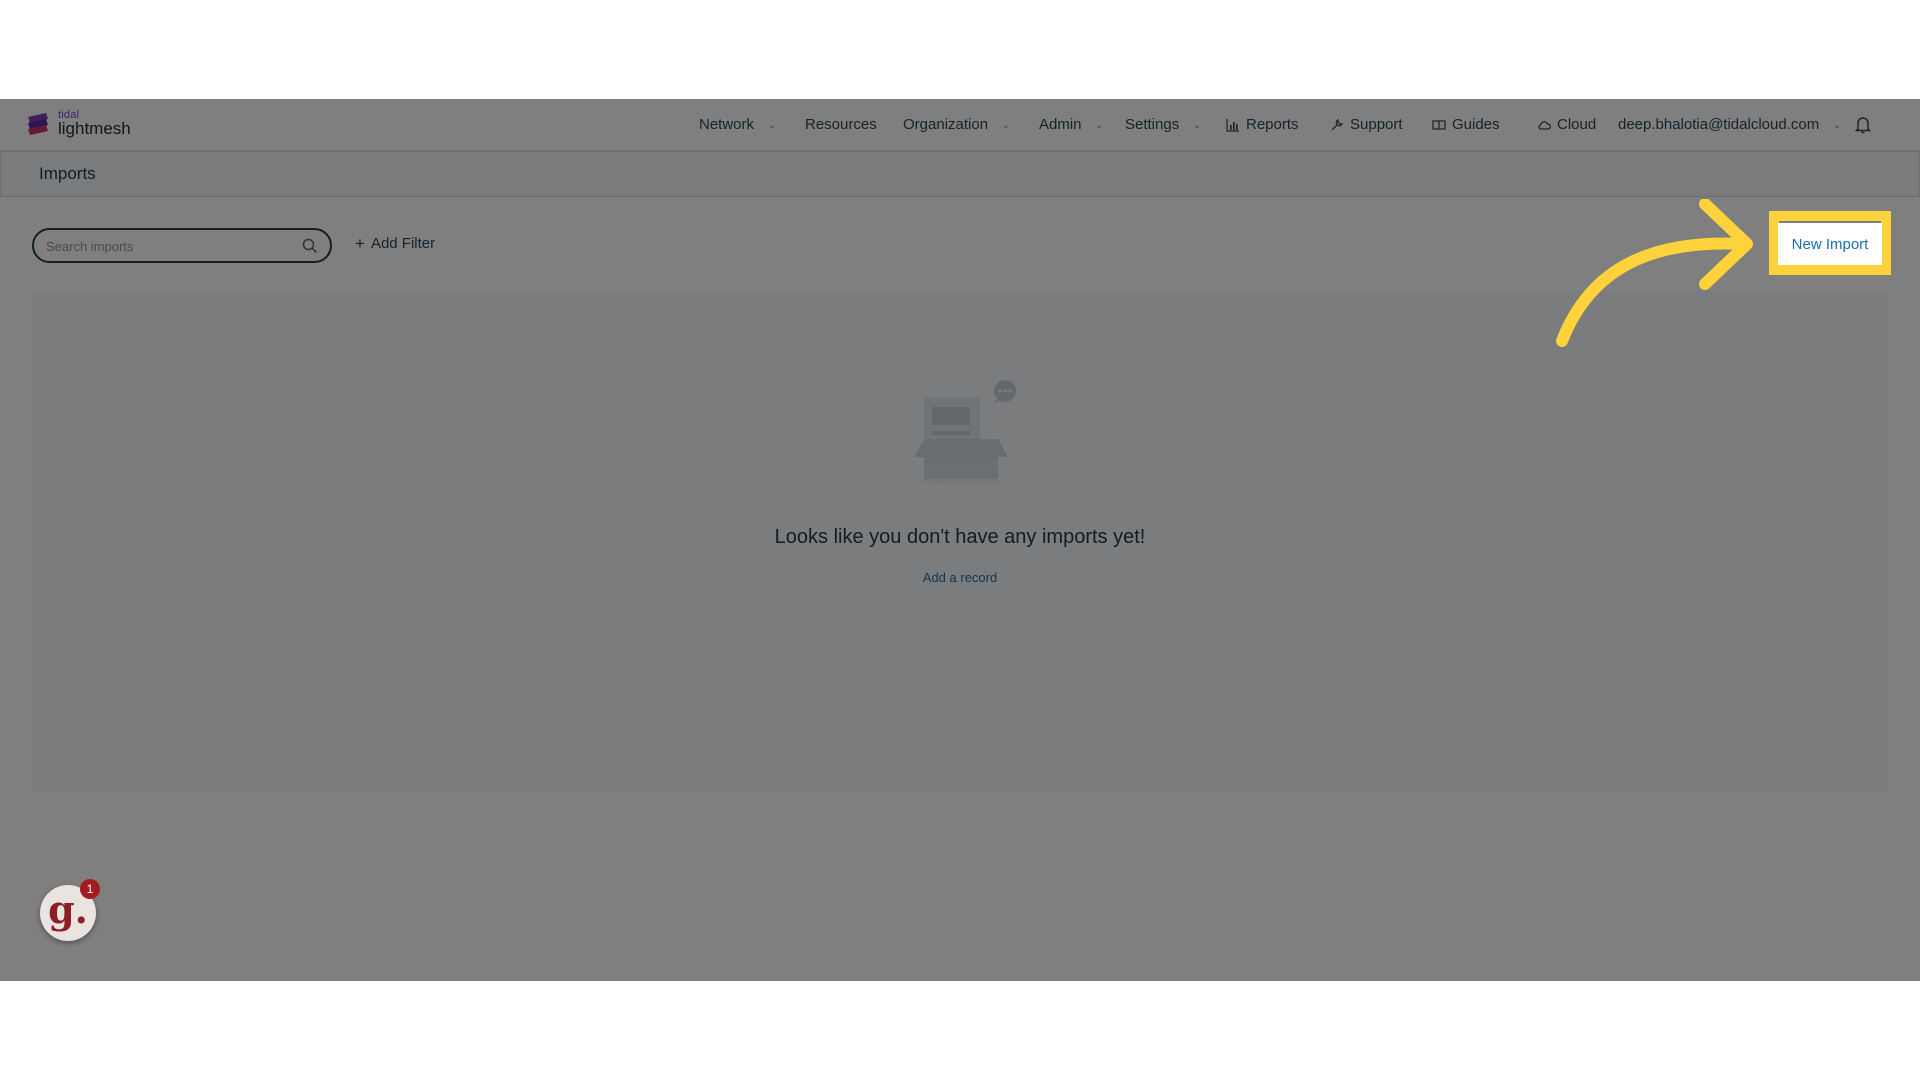 This screenshot has width=1920, height=1080. What do you see at coordinates (360, 243) in the screenshot?
I see `plus-icon: +` at bounding box center [360, 243].